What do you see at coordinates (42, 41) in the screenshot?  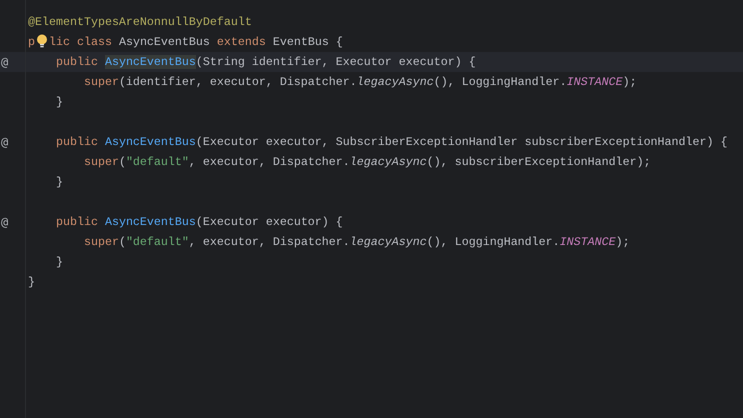 I see `lightbulb-icon` at bounding box center [42, 41].